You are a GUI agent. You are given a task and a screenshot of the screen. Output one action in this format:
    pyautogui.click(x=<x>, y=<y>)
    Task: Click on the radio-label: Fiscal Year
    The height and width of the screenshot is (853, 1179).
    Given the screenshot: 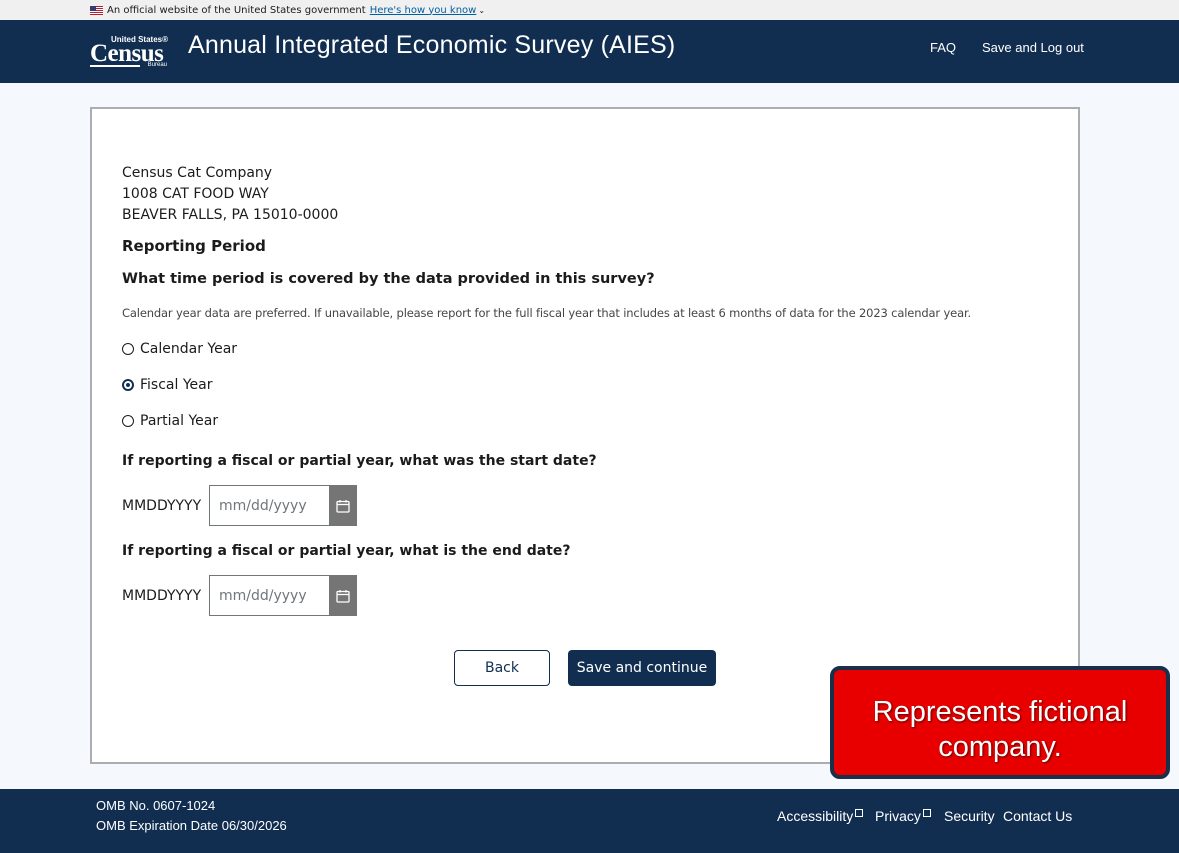 What is the action you would take?
    pyautogui.click(x=176, y=385)
    